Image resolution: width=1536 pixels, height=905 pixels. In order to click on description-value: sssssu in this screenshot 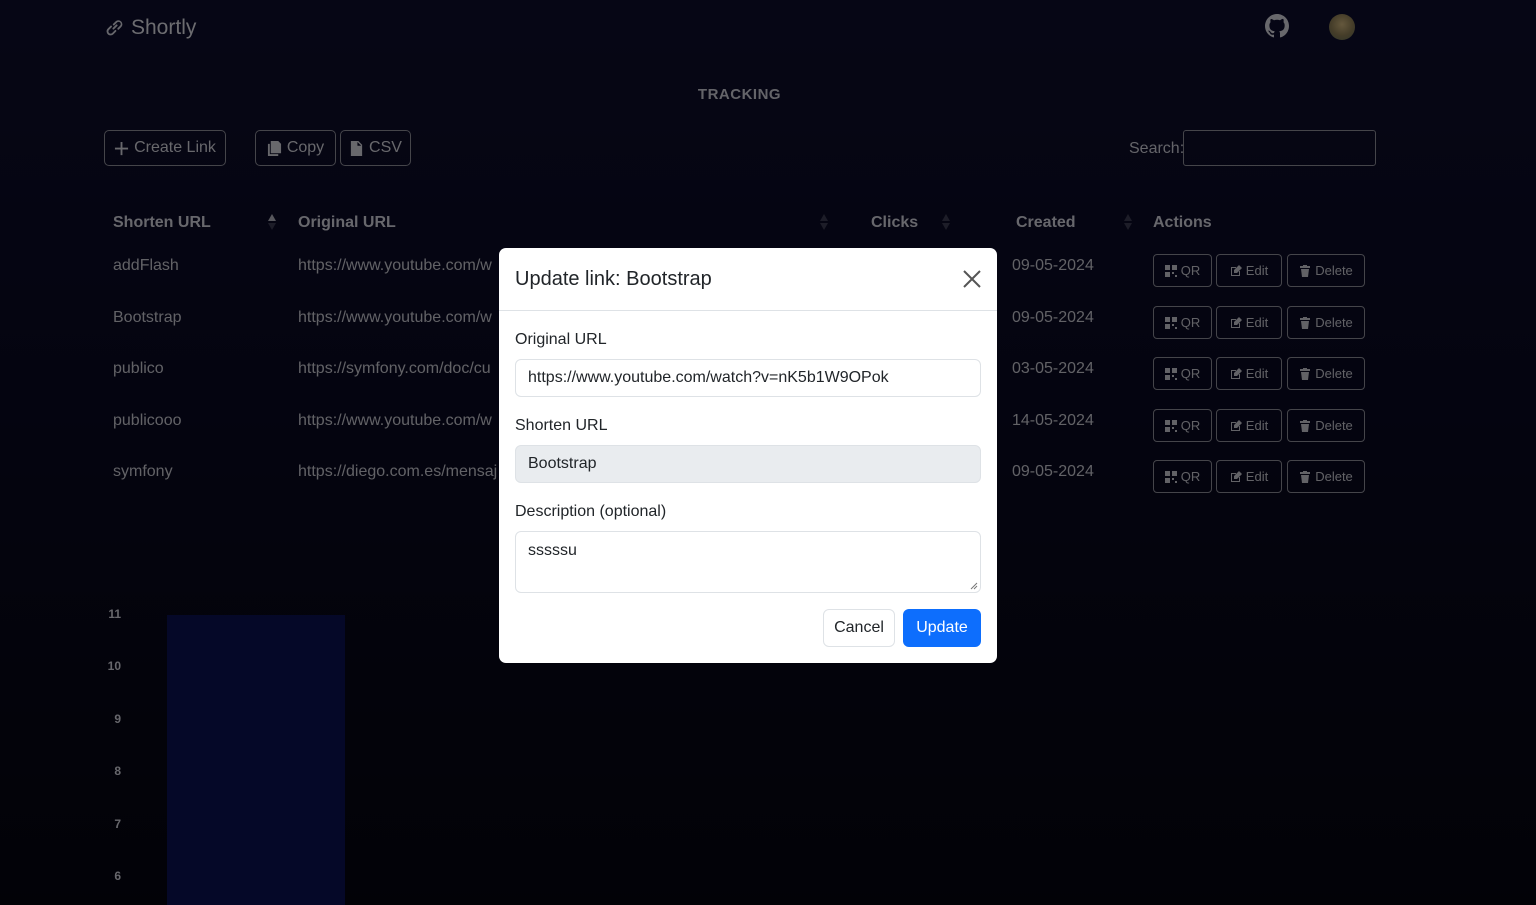, I will do `click(552, 550)`.